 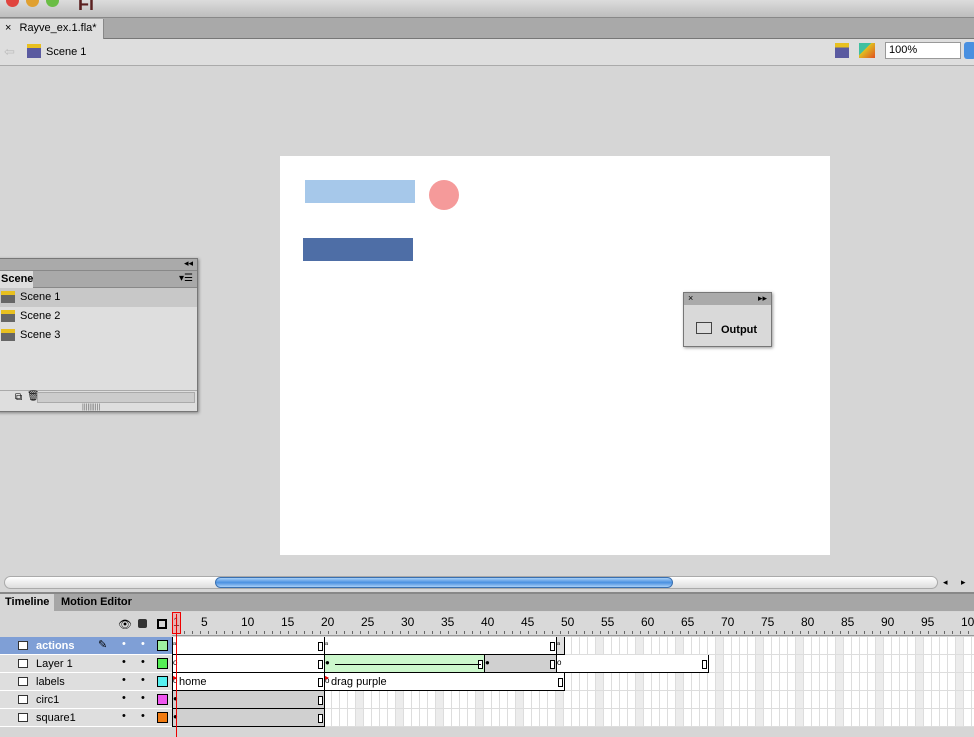 What do you see at coordinates (8, 28) in the screenshot?
I see `close-tab-icon: ×` at bounding box center [8, 28].